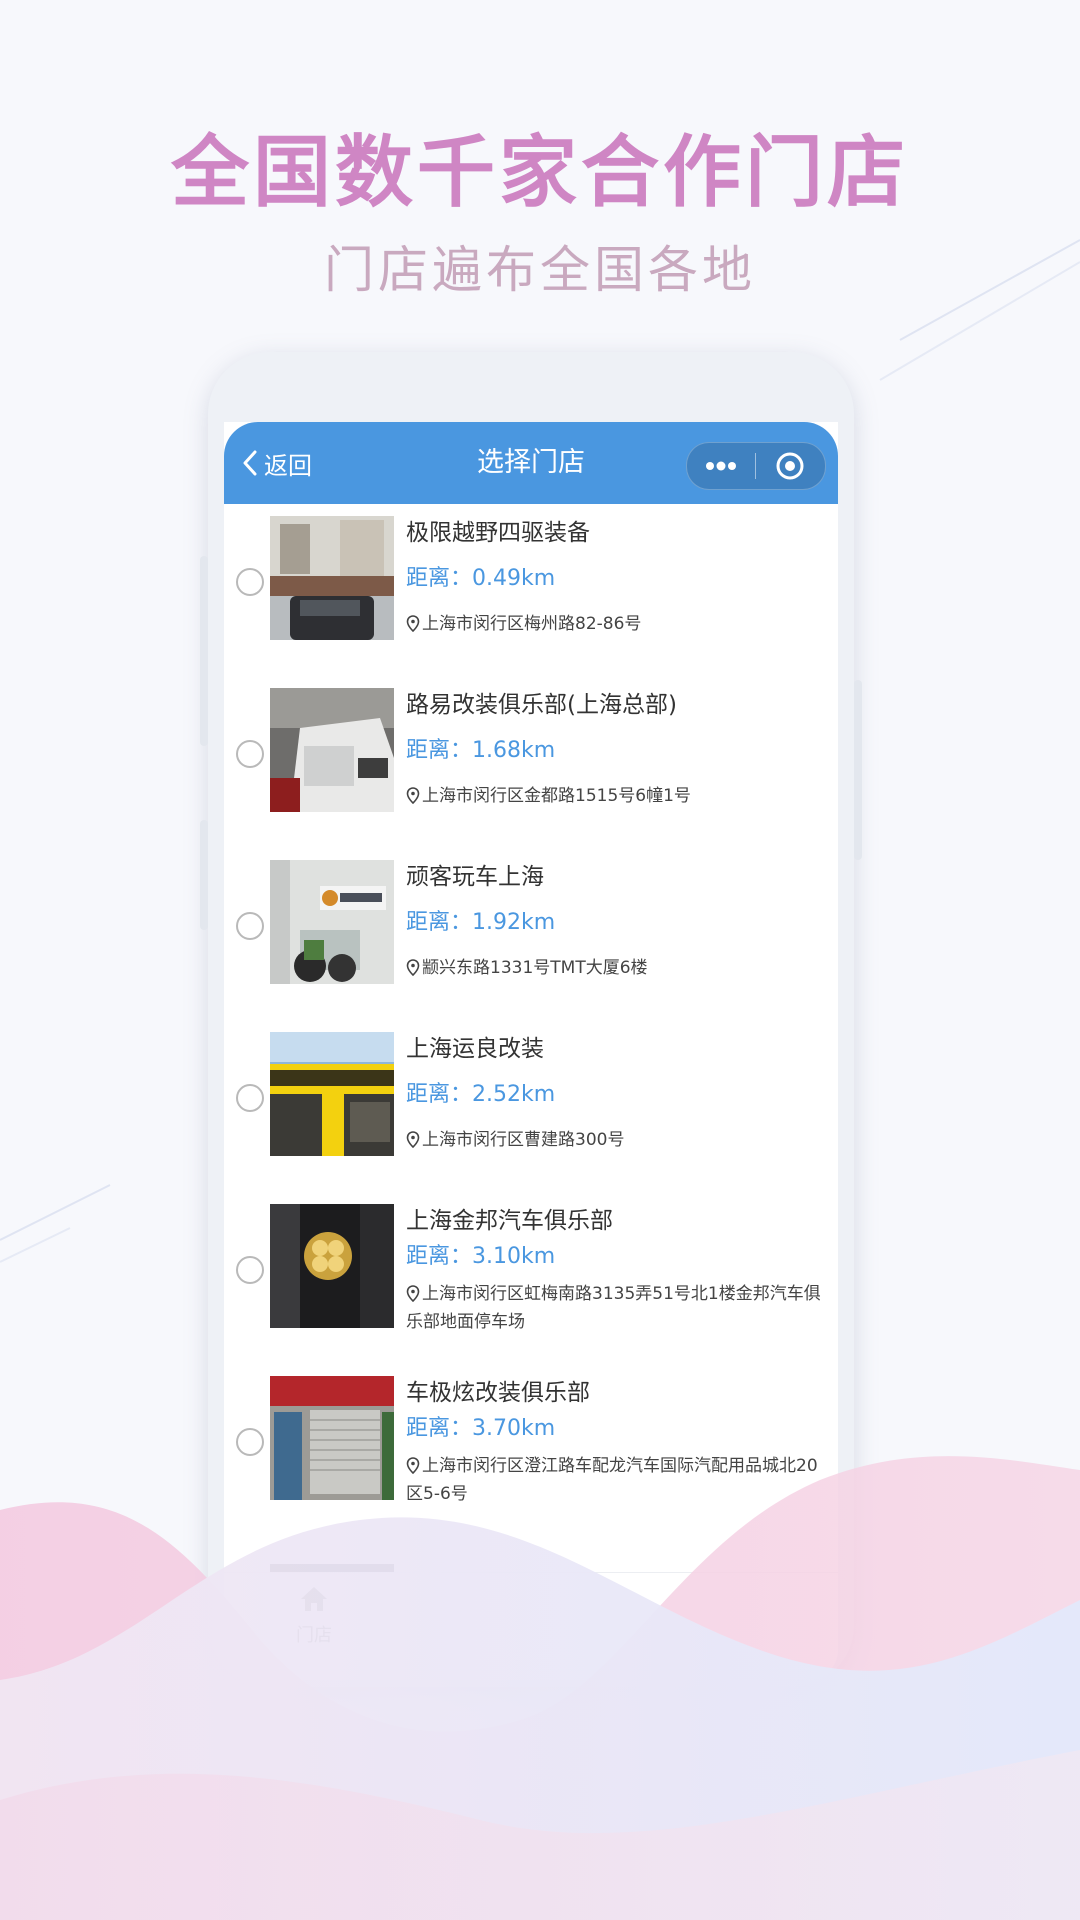 Image resolution: width=1080 pixels, height=1920 pixels. Describe the element at coordinates (541, 705) in the screenshot. I see `store-name: 路易改装俱乐部(上海总部)` at that location.